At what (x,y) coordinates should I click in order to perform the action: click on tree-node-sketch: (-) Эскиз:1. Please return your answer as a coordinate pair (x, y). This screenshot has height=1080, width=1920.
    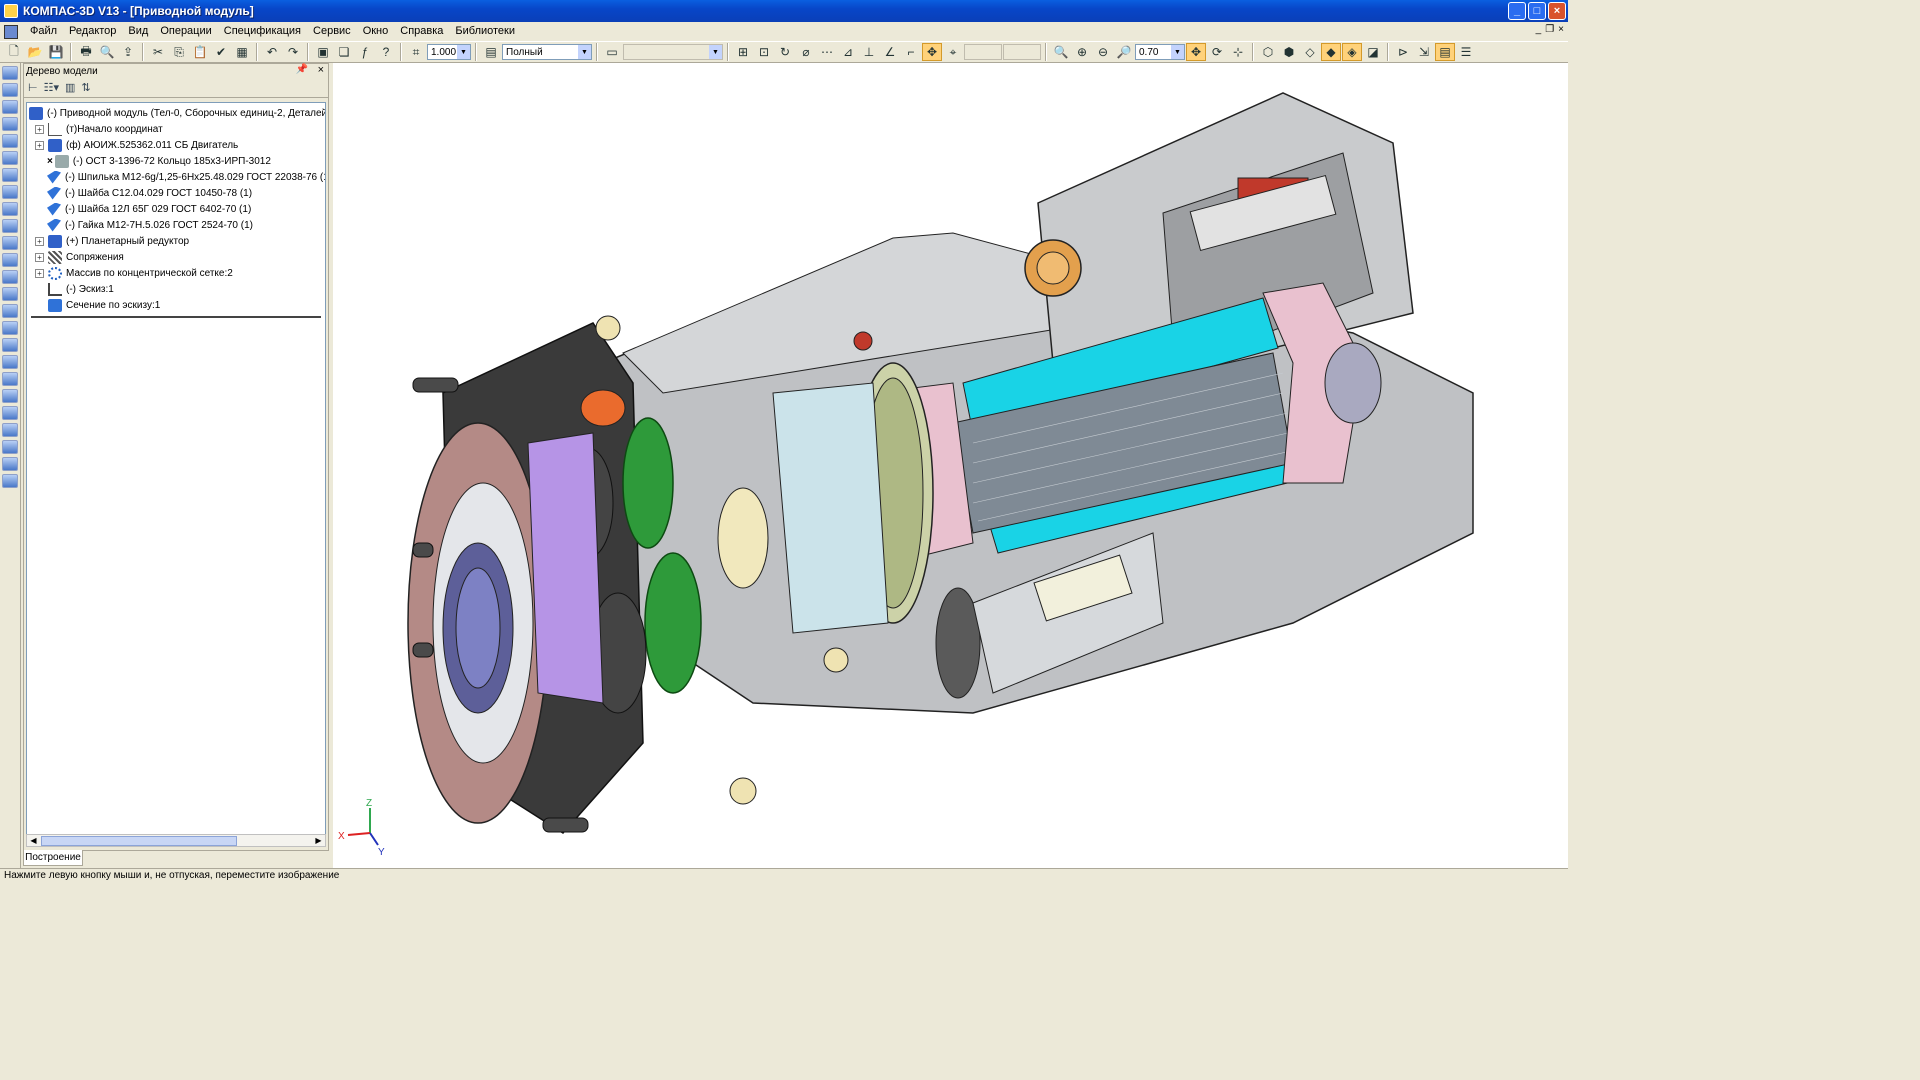
    Looking at the image, I should click on (81, 289).